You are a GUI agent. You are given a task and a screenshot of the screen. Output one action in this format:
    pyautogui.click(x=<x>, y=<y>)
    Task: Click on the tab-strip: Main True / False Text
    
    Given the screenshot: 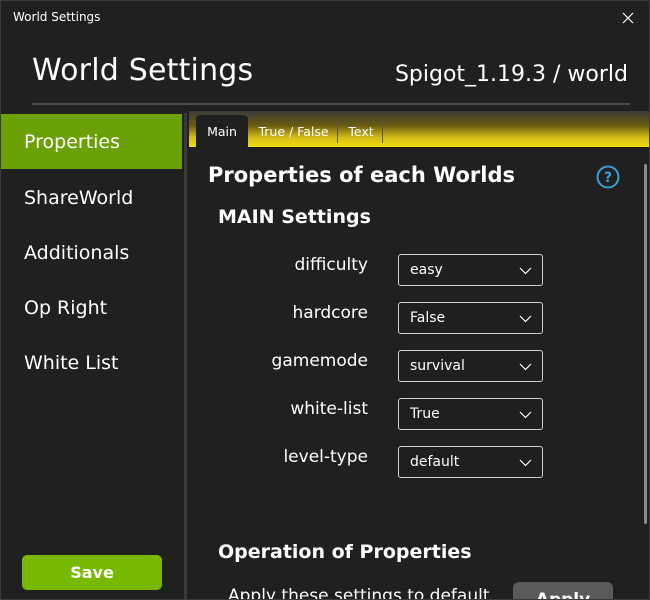 What is the action you would take?
    pyautogui.click(x=419, y=129)
    